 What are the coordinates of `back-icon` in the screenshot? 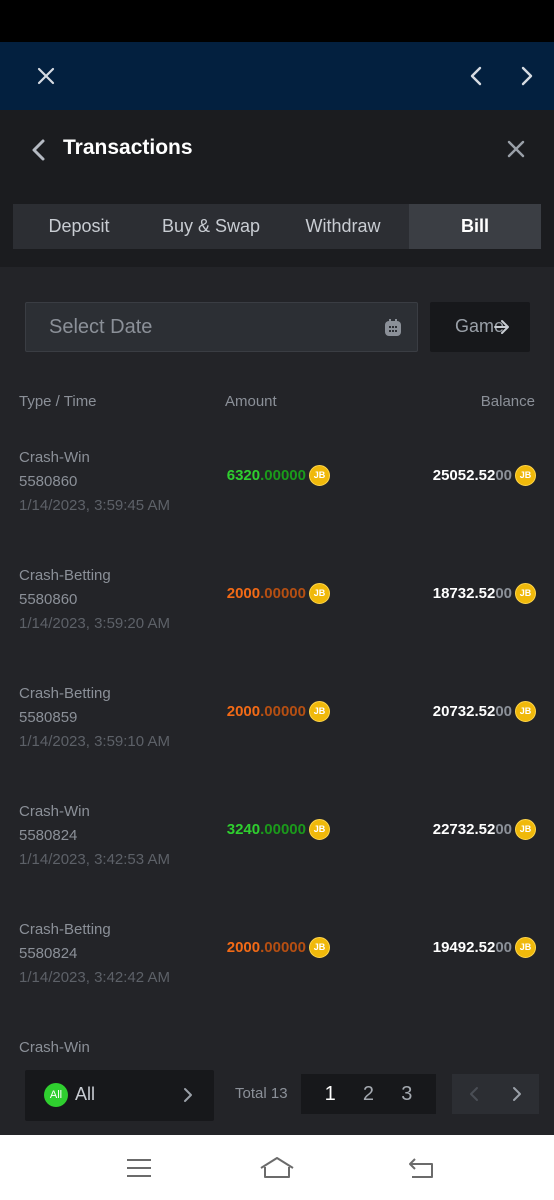 It's located at (421, 1168).